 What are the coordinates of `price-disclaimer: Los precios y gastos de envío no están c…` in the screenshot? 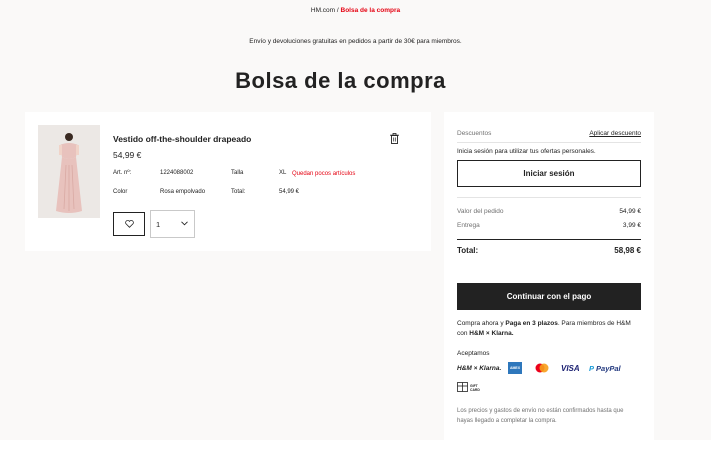 It's located at (540, 416).